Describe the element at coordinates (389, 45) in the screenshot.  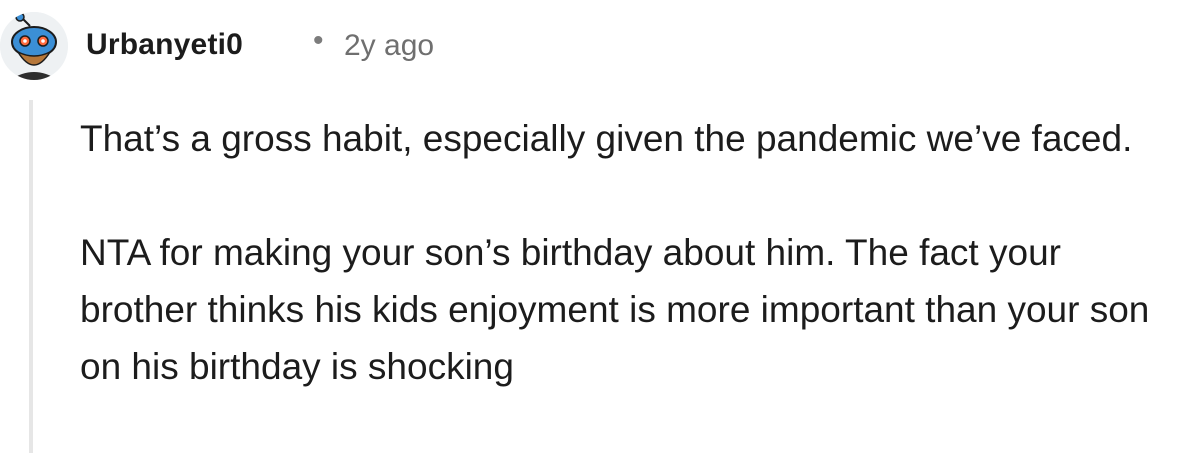
I see `comment-timestamp: 2y ago` at that location.